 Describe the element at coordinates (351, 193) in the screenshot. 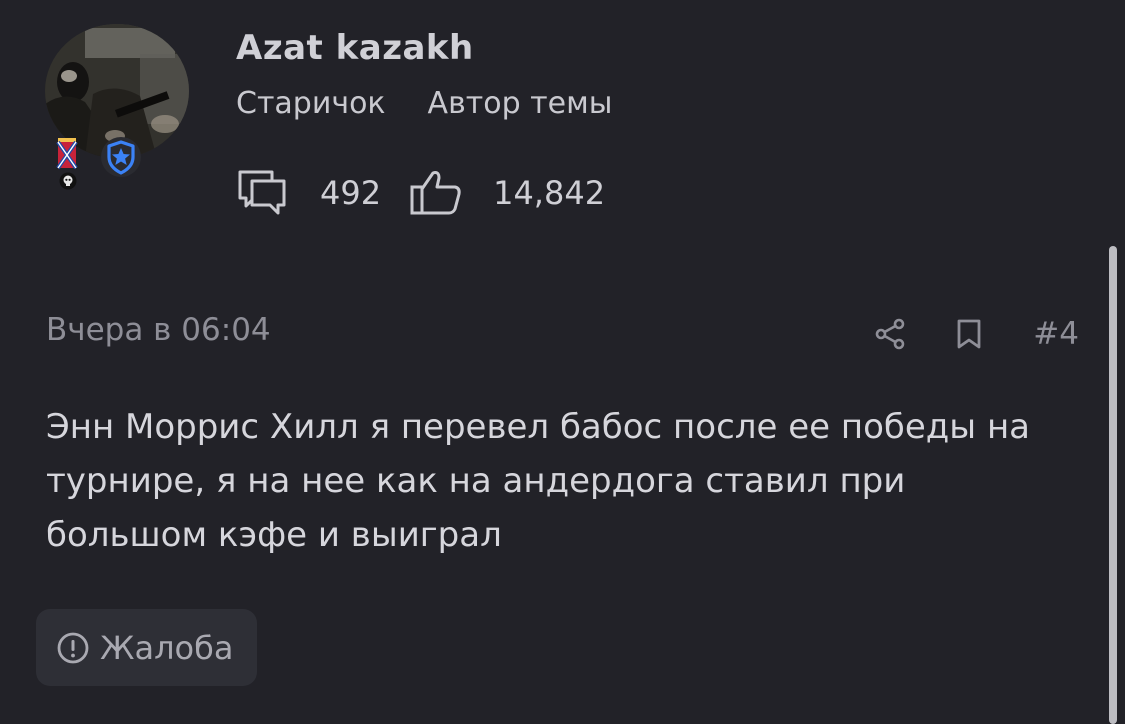

I see `messages-count: 492` at that location.